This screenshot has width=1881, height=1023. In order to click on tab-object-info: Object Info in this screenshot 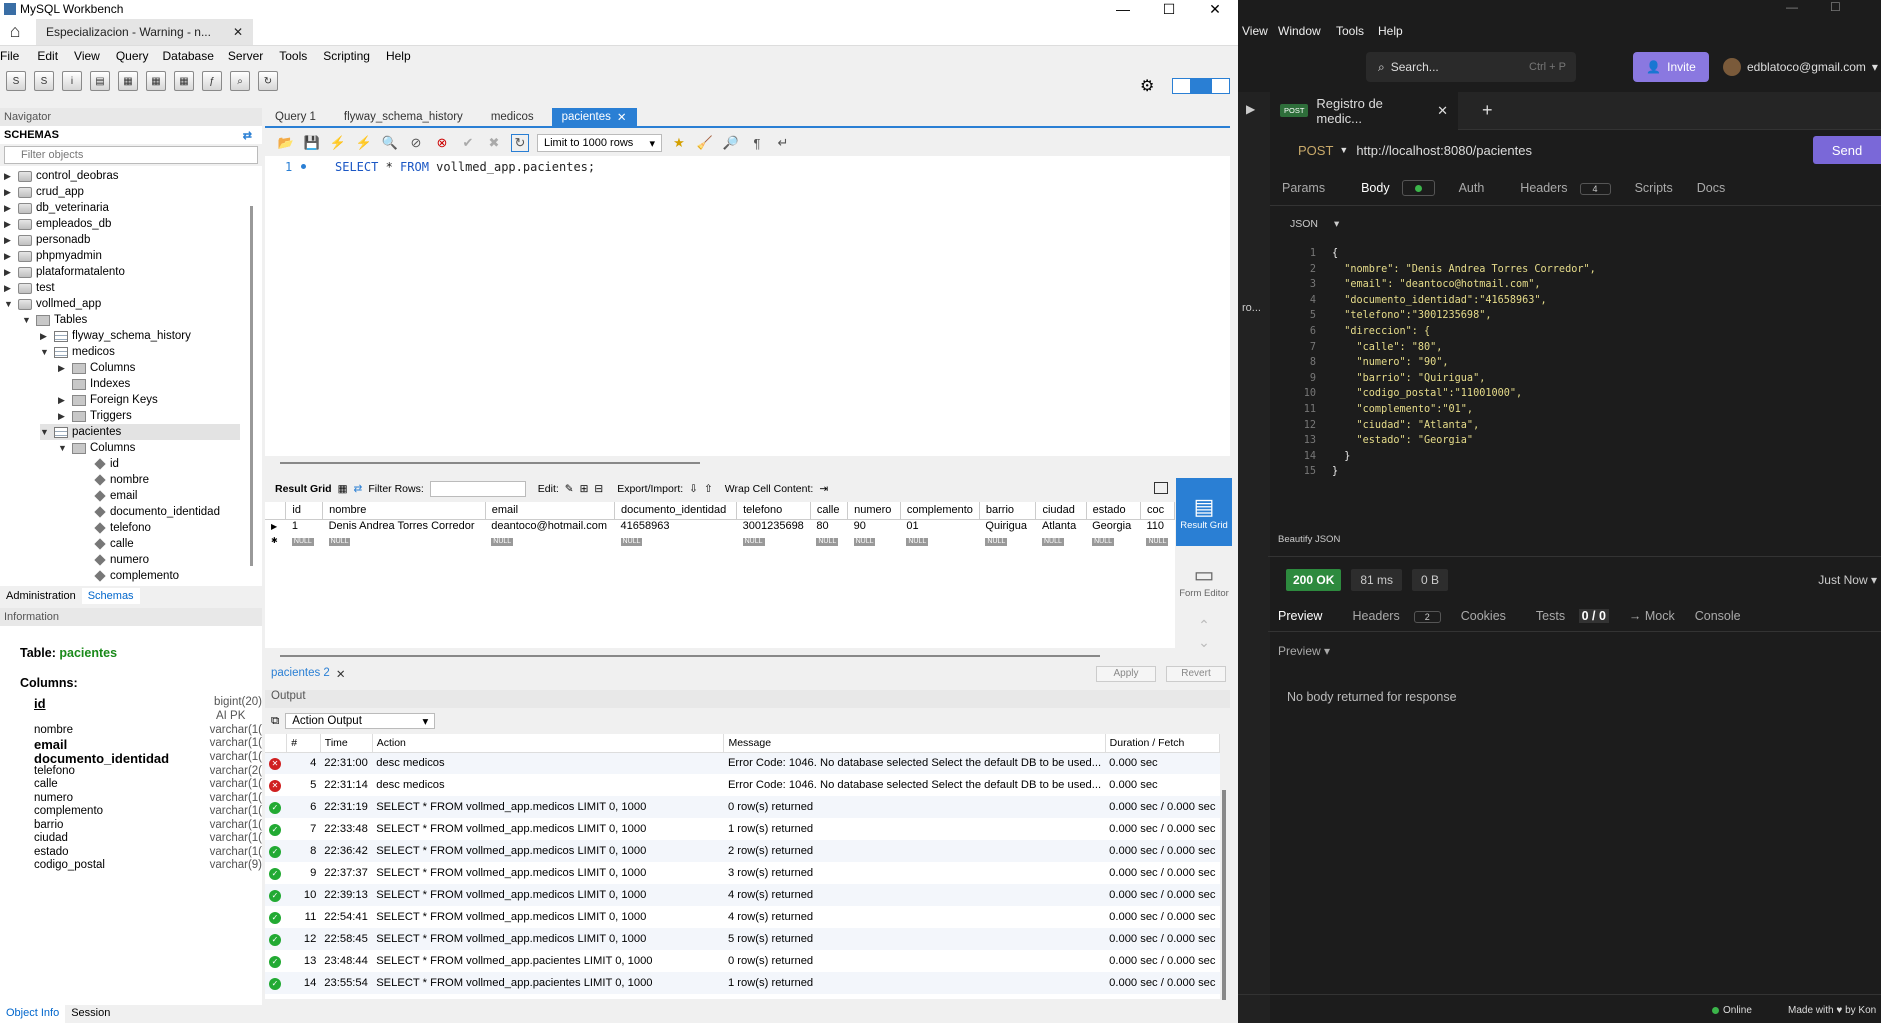, I will do `click(33, 1014)`.